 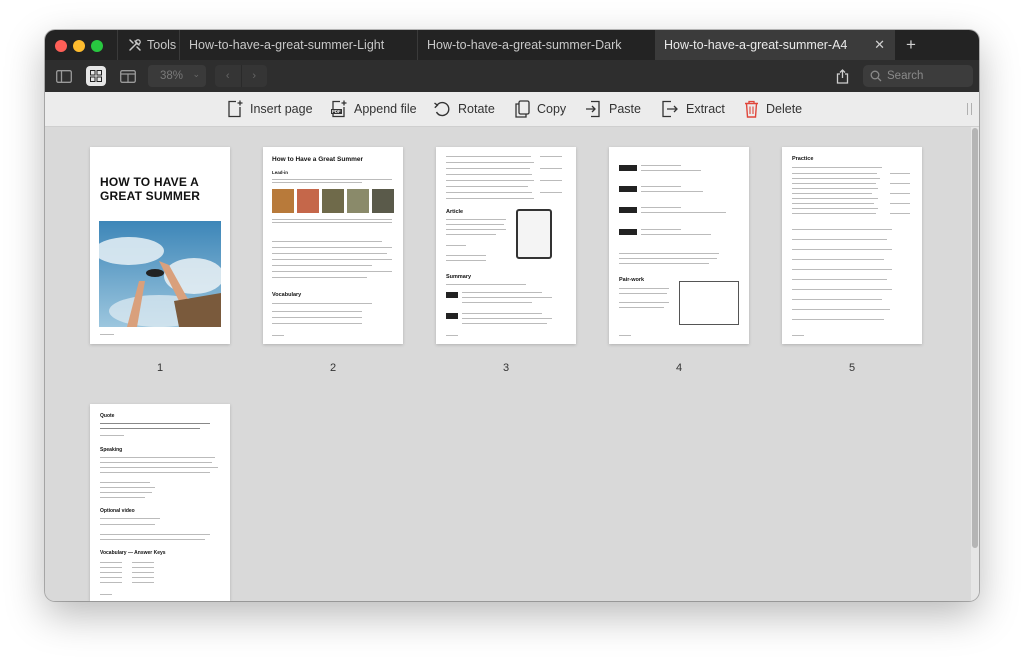 I want to click on pairwork-answer-box, so click(x=709, y=303).